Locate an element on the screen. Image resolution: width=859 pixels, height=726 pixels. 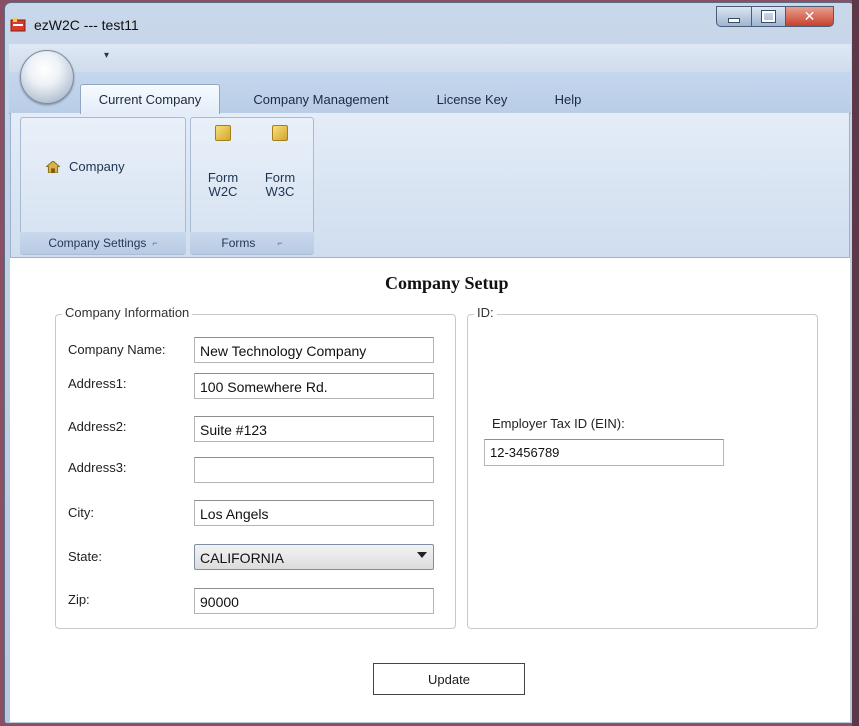
tab-company-management: Company Management is located at coordinates (321, 99).